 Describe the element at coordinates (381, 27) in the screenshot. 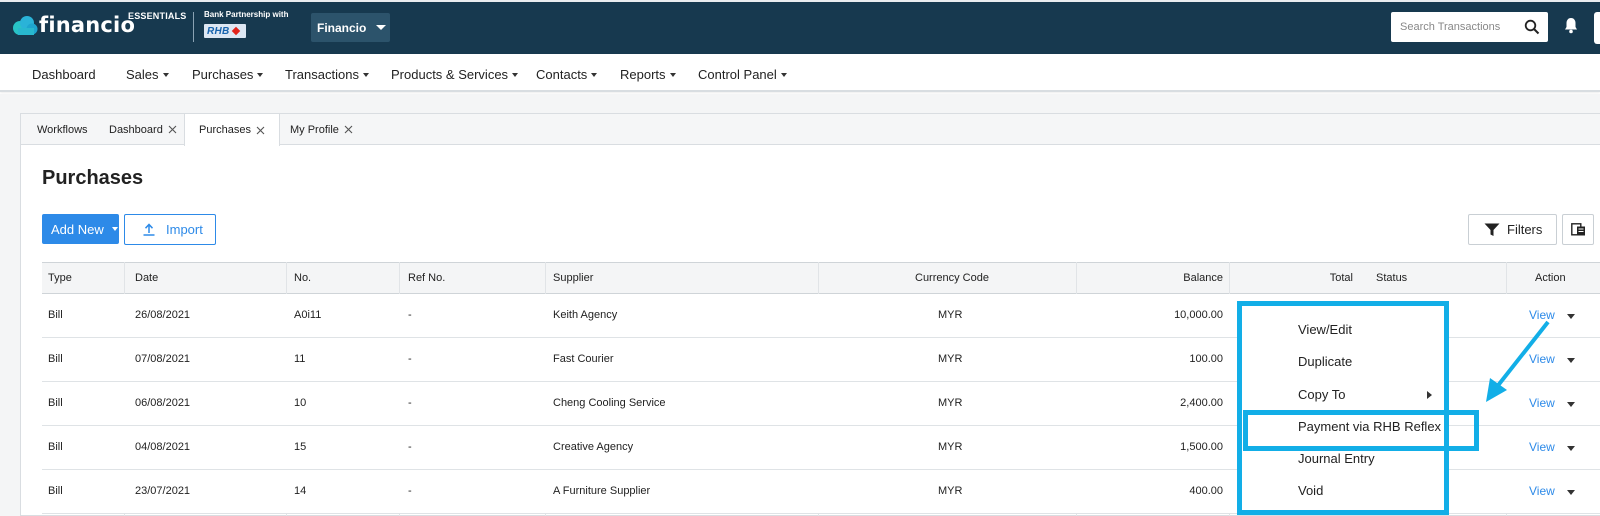

I see `chevron-down-icon` at that location.